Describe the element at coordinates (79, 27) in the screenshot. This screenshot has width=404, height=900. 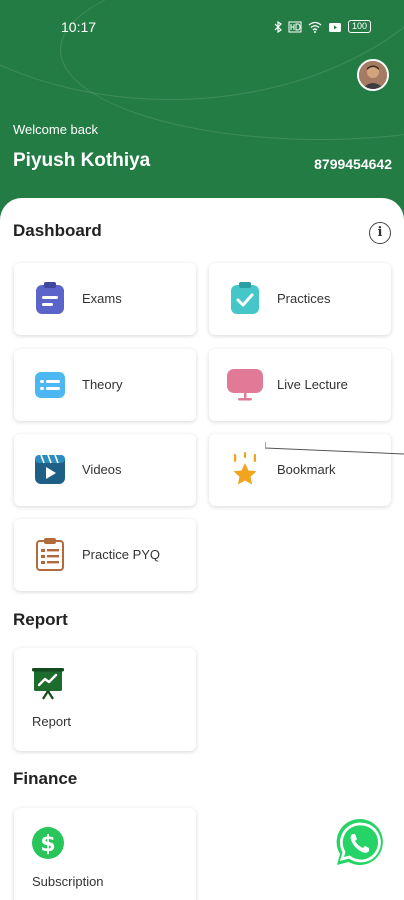
I see `status-time: 10:17` at that location.